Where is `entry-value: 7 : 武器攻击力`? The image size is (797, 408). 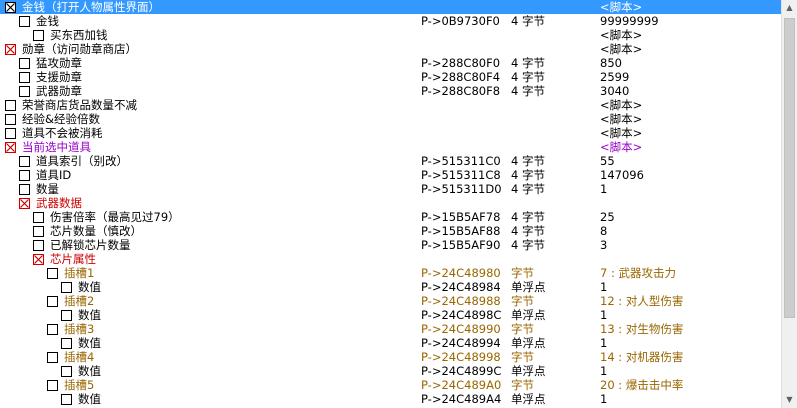 entry-value: 7 : 武器攻击力 is located at coordinates (638, 273).